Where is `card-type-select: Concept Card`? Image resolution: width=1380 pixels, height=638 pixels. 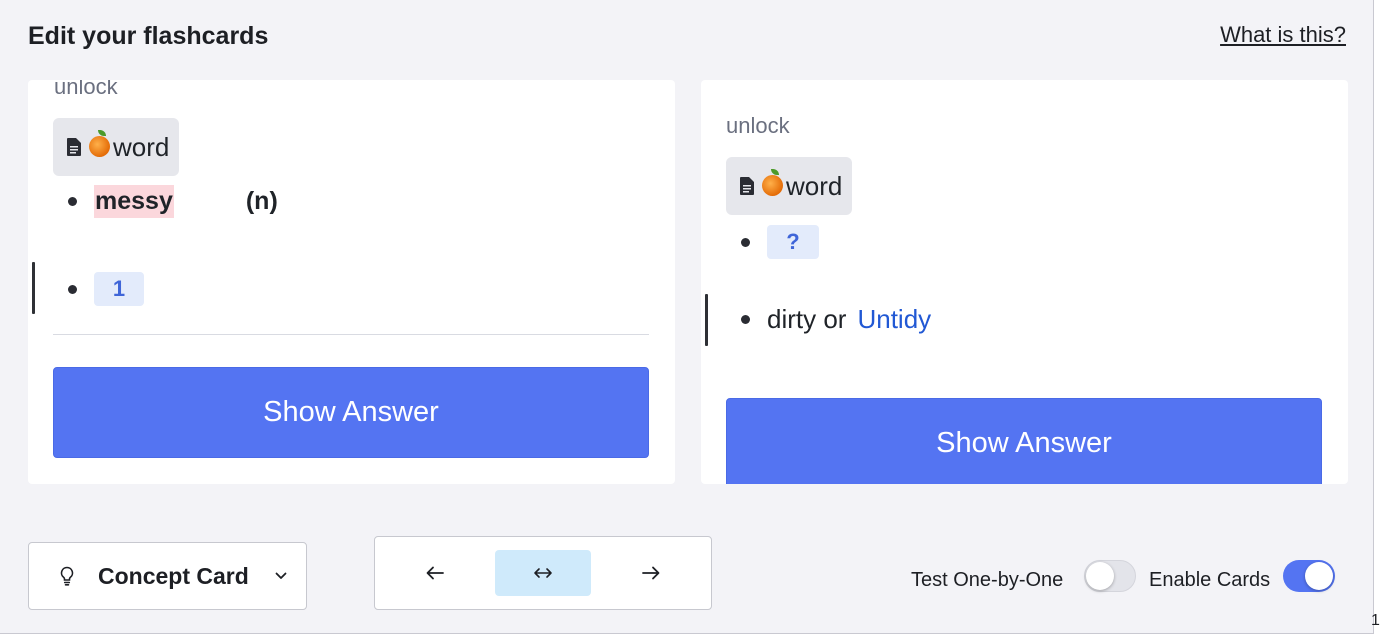
card-type-select: Concept Card is located at coordinates (167, 576).